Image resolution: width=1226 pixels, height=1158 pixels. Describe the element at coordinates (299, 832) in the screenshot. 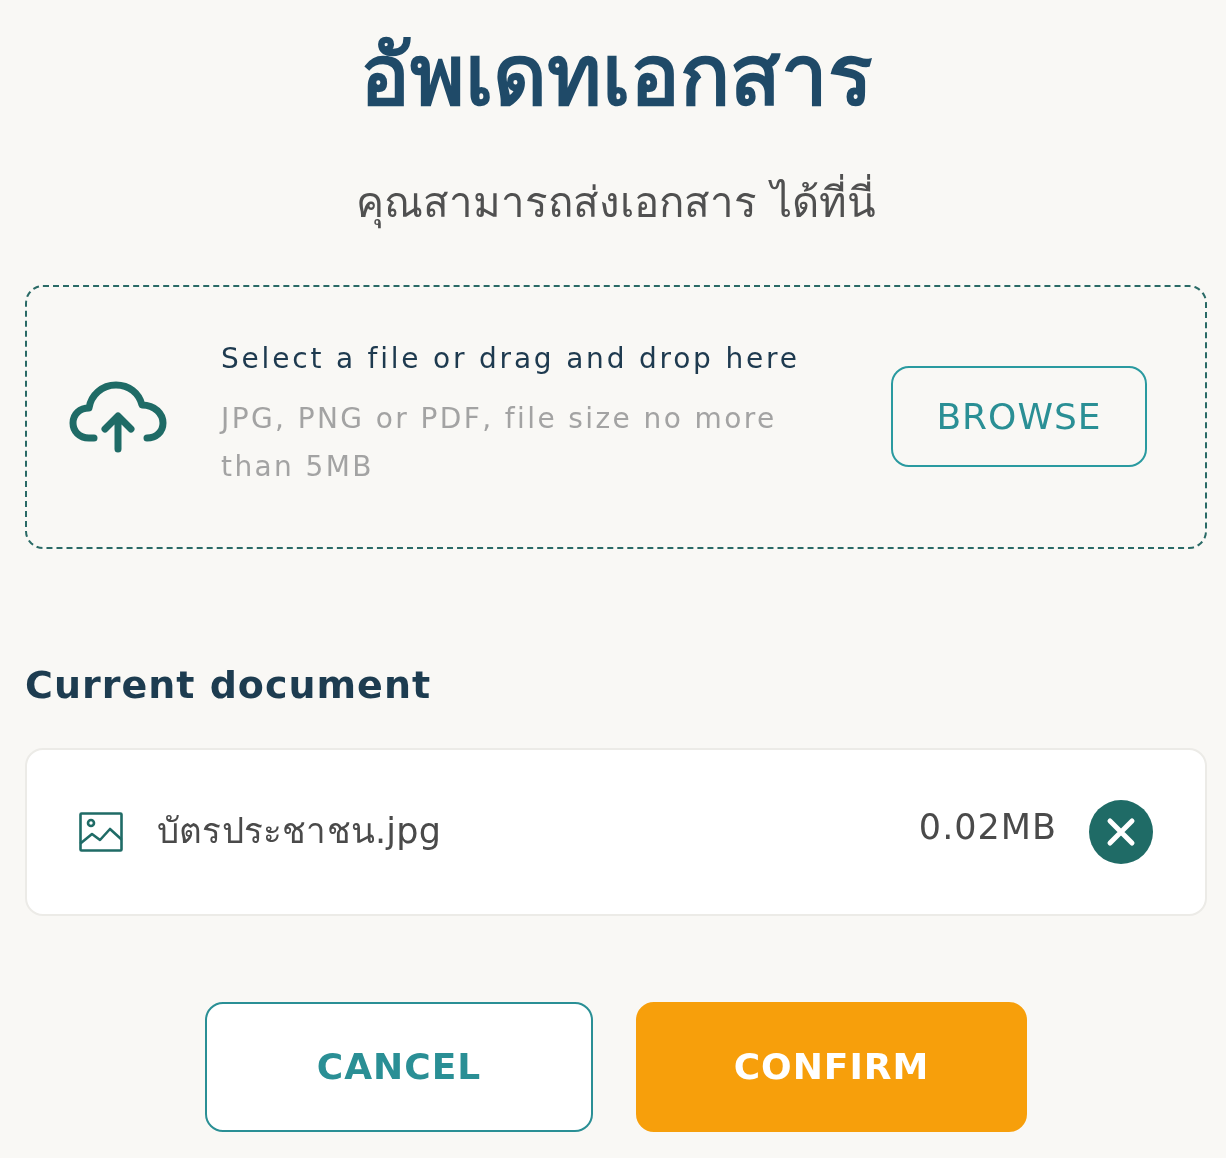

I see `file-name: บัตรประชาชน.jpg` at that location.